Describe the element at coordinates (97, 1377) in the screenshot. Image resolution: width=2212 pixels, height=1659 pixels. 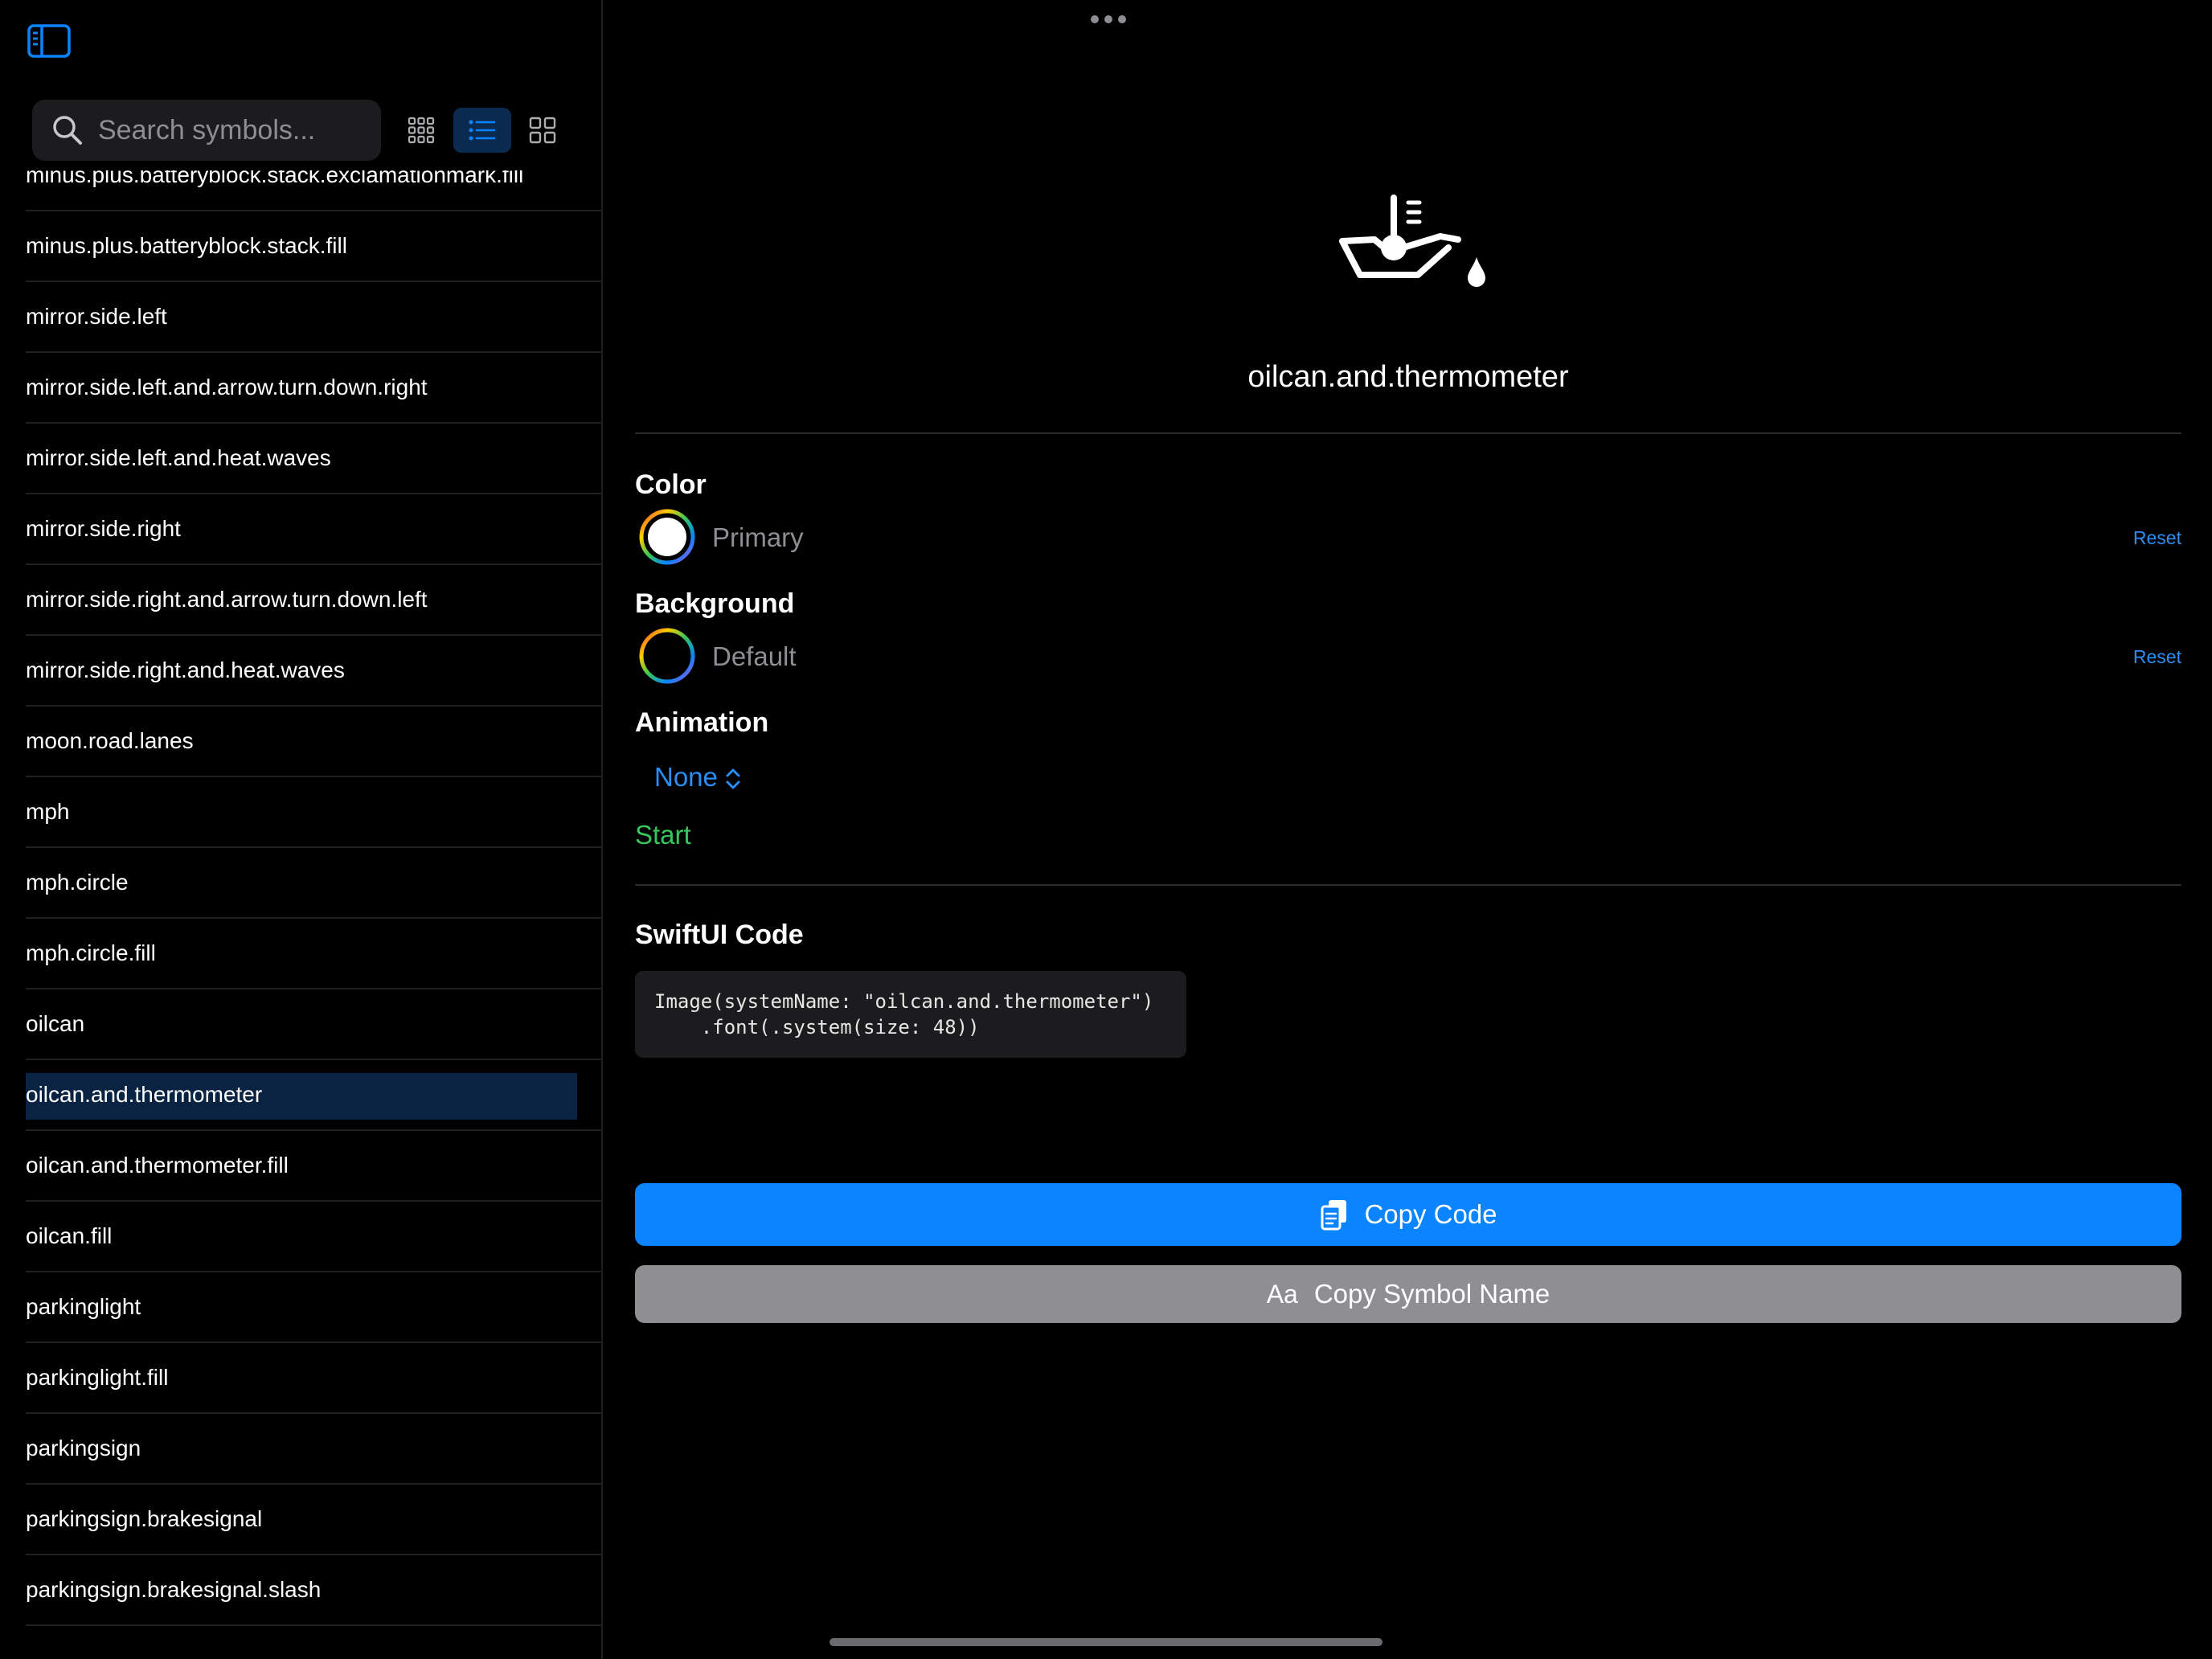
I see `list-item-label: parkinglight.fill` at that location.